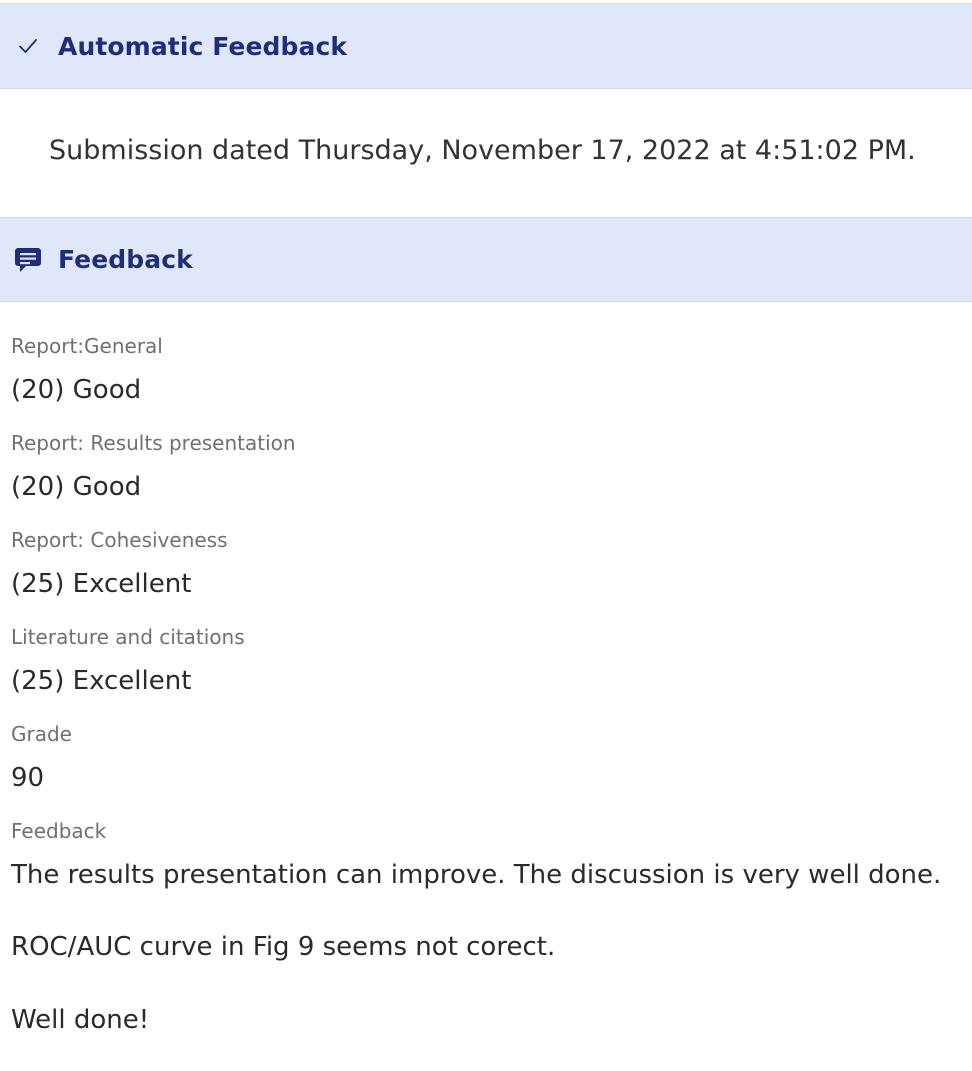  Describe the element at coordinates (59, 831) in the screenshot. I see `field-label-feedback: Feedback` at that location.